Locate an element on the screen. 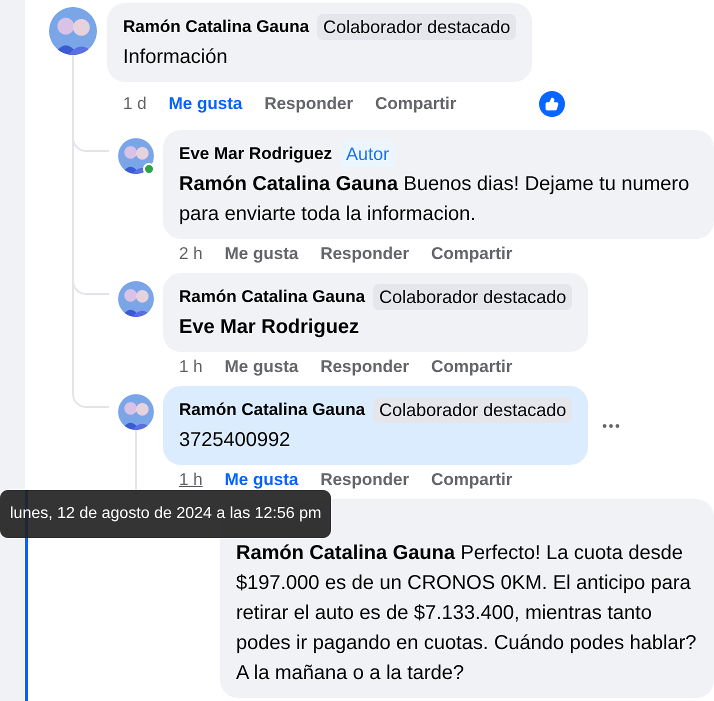 Image resolution: width=714 pixels, height=701 pixels. comment-text: 3725400992 is located at coordinates (235, 440).